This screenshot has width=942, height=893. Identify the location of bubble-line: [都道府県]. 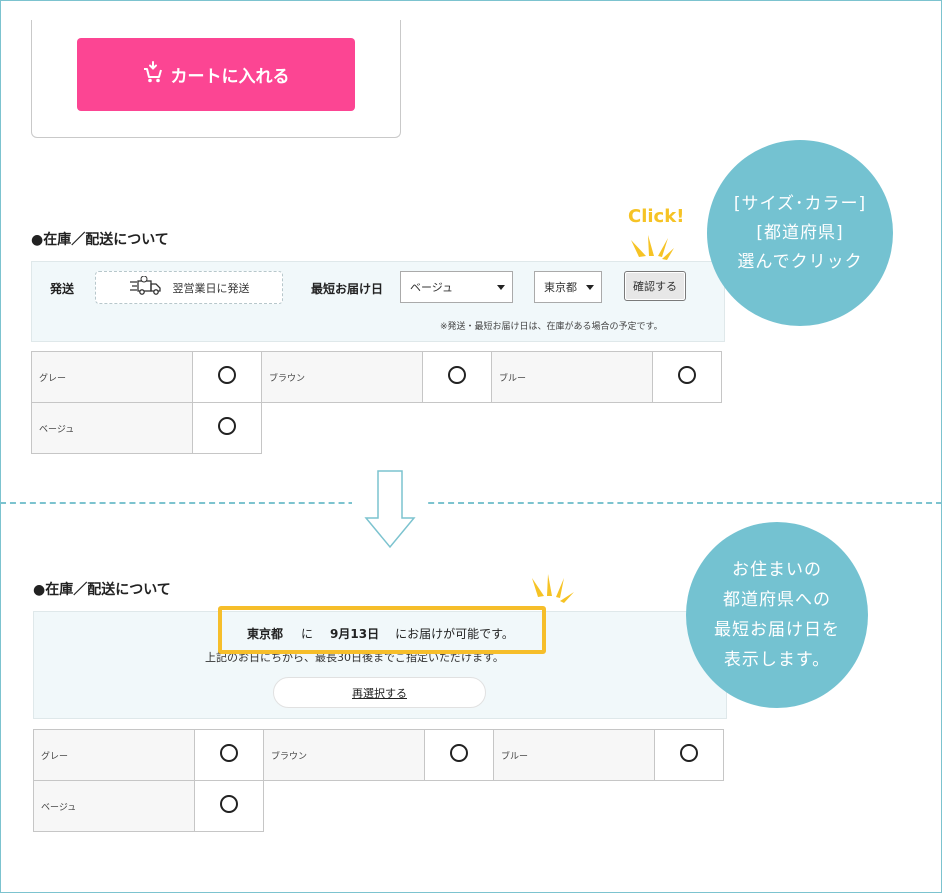
(800, 232).